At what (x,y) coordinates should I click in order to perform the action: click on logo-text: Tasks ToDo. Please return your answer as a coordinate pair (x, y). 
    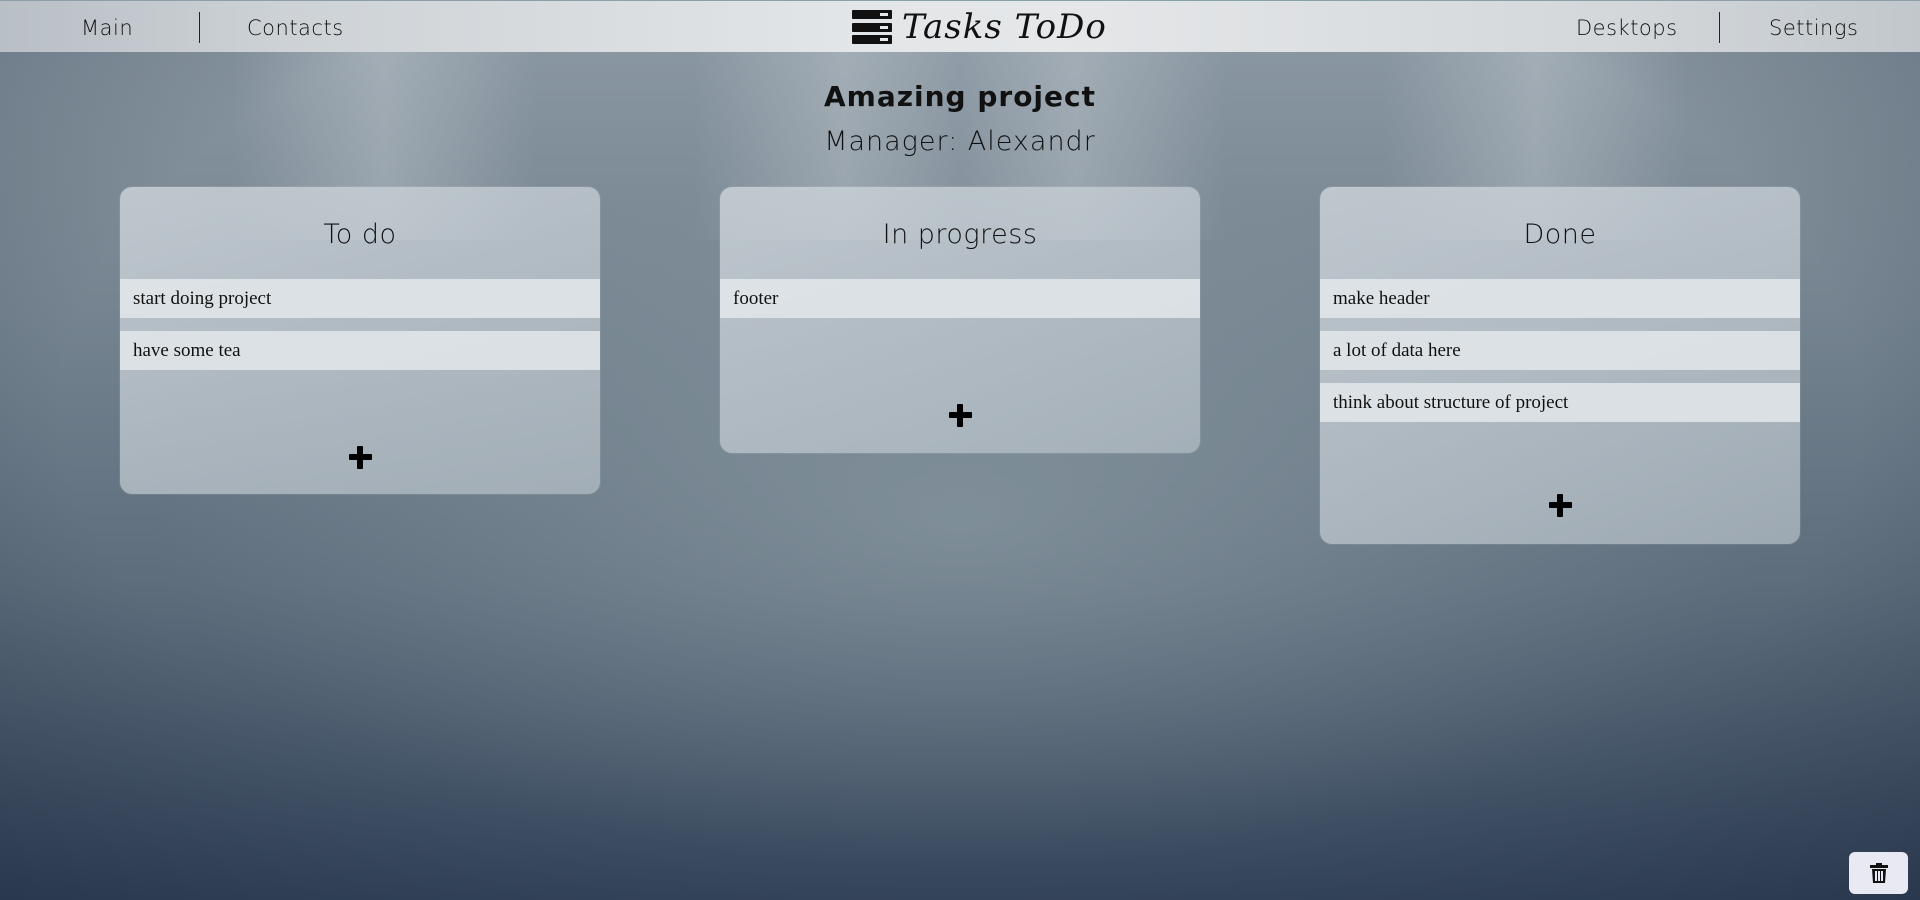
    Looking at the image, I should click on (1004, 27).